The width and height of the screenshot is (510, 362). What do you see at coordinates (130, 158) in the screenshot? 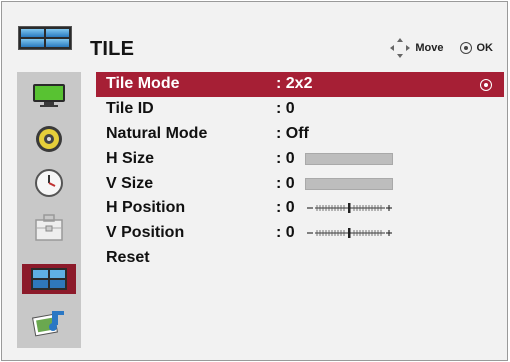
I see `row-label: H Size` at bounding box center [130, 158].